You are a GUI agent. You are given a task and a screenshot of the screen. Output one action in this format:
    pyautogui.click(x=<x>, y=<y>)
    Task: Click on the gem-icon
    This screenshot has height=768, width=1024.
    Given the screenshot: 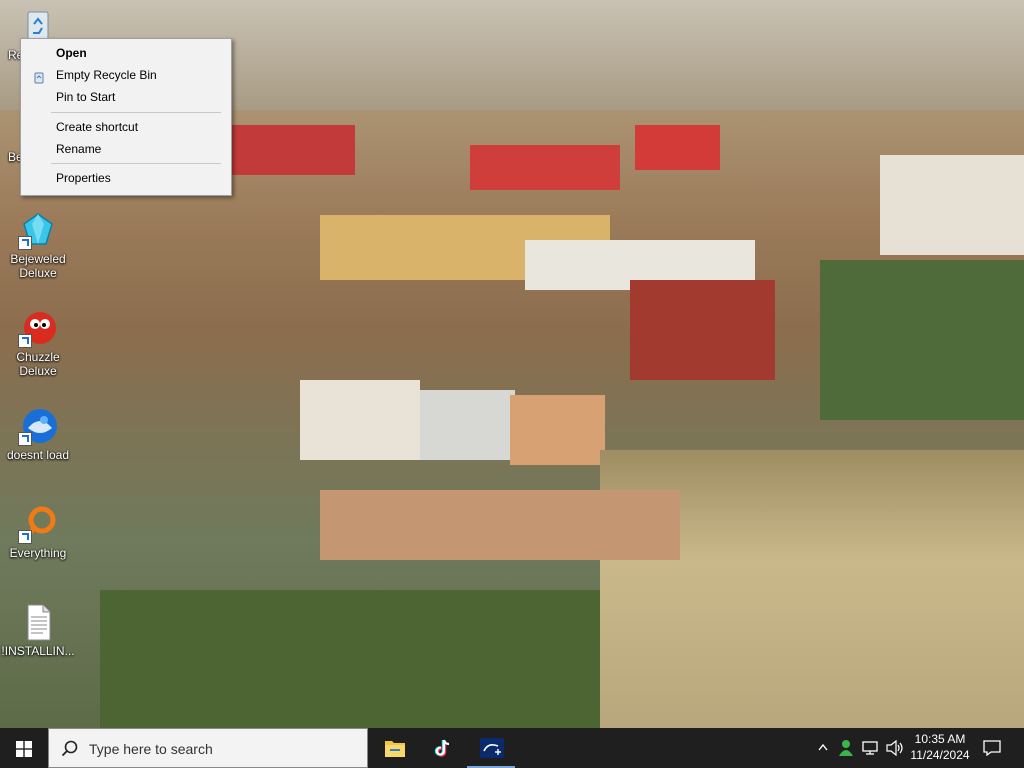 What is the action you would take?
    pyautogui.click(x=38, y=230)
    